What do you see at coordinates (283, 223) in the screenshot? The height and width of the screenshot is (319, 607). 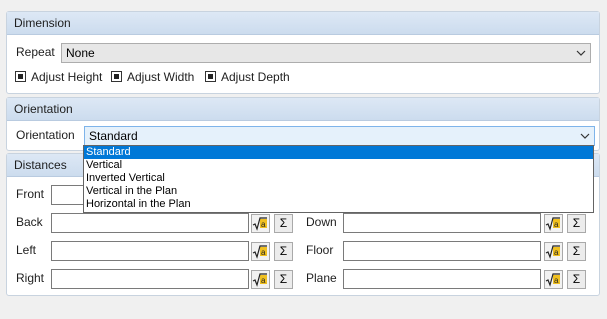 I see `back-sum-button: Σ` at bounding box center [283, 223].